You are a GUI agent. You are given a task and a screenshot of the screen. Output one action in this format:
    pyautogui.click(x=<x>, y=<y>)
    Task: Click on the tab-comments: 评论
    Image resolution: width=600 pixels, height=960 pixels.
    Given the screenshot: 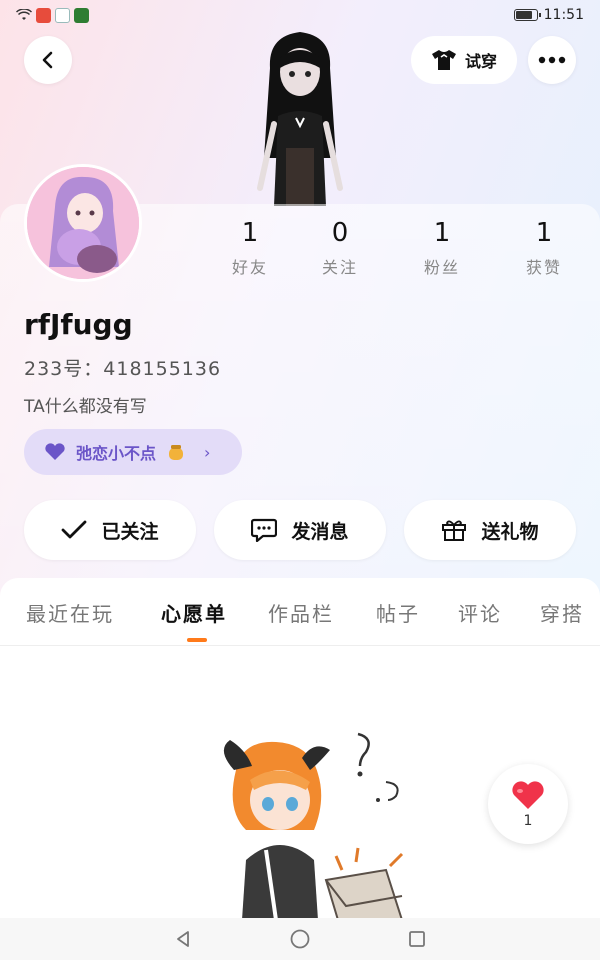 What is the action you would take?
    pyautogui.click(x=480, y=612)
    